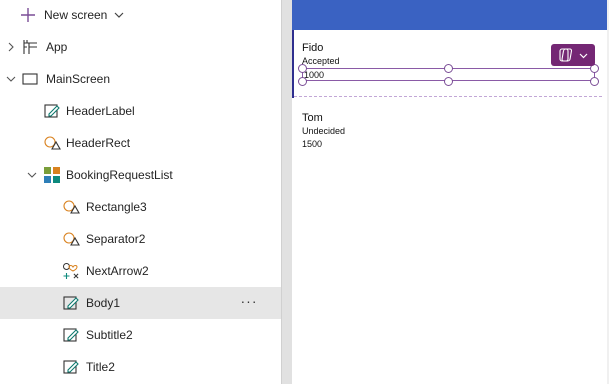  I want to click on record-subtitle: Undecided, so click(323, 131).